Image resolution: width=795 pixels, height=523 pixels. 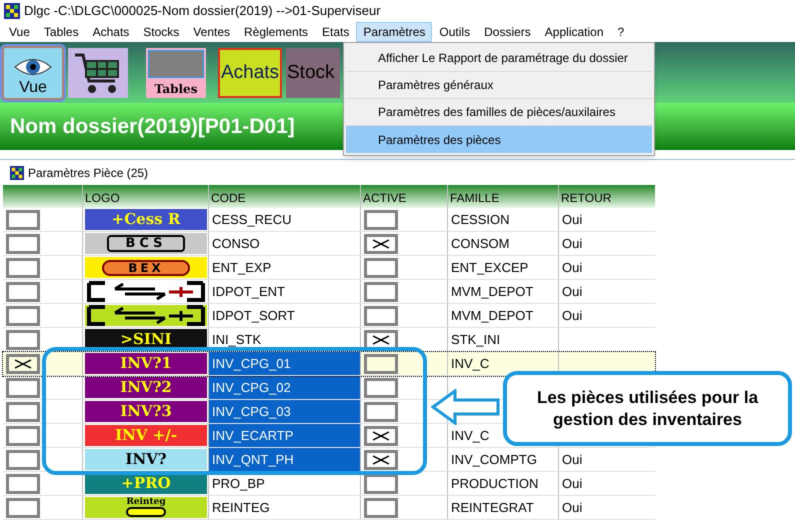 I want to click on piece-logo: INV?2, so click(x=146, y=387).